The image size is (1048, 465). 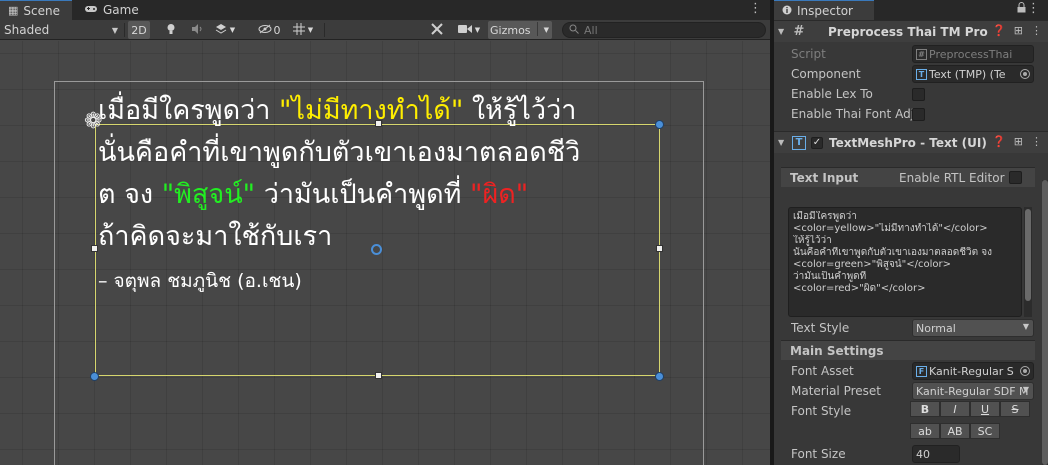 What do you see at coordinates (189, 110) in the screenshot?
I see `text-segment: เมื่อมีใครพูดว่า` at bounding box center [189, 110].